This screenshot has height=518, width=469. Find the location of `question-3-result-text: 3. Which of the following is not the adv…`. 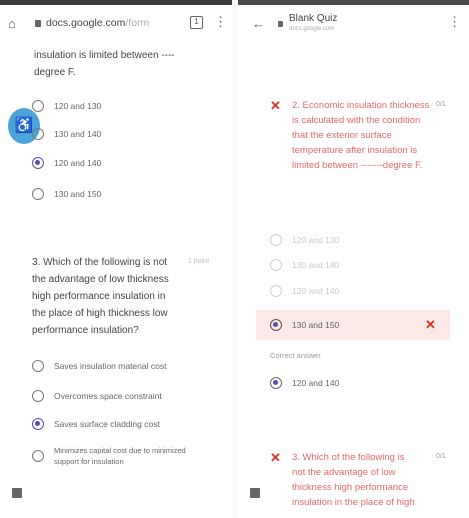

question-3-result-text: 3. Which of the following is not the adv… is located at coordinates (353, 480).